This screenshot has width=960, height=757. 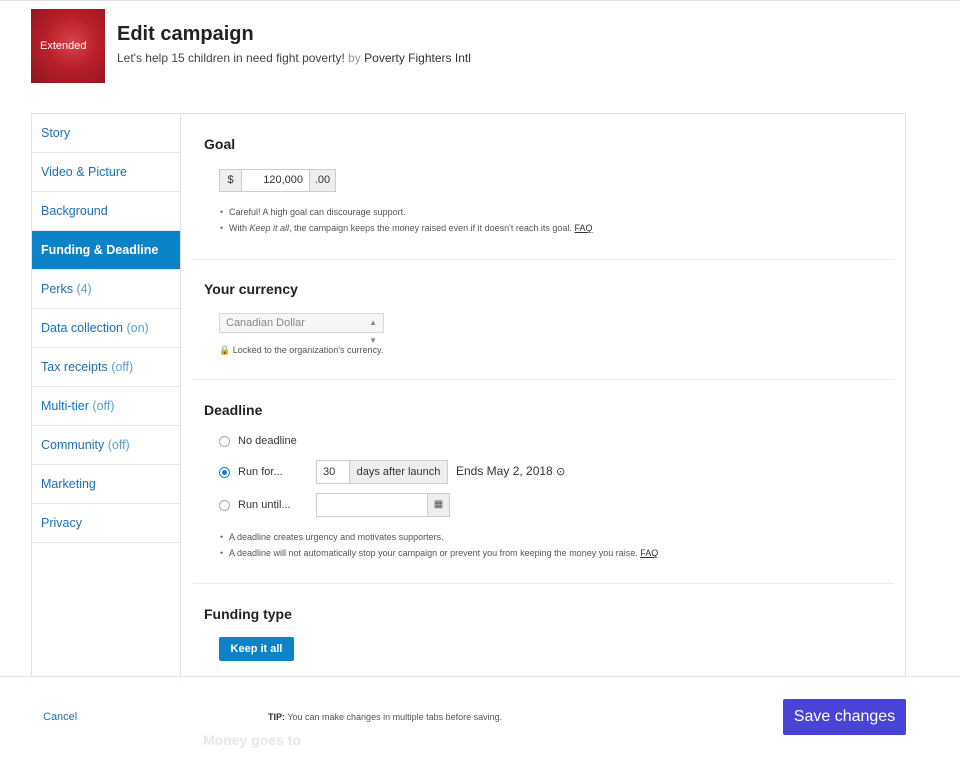 I want to click on funding-type-heading: Funding type, so click(x=248, y=614).